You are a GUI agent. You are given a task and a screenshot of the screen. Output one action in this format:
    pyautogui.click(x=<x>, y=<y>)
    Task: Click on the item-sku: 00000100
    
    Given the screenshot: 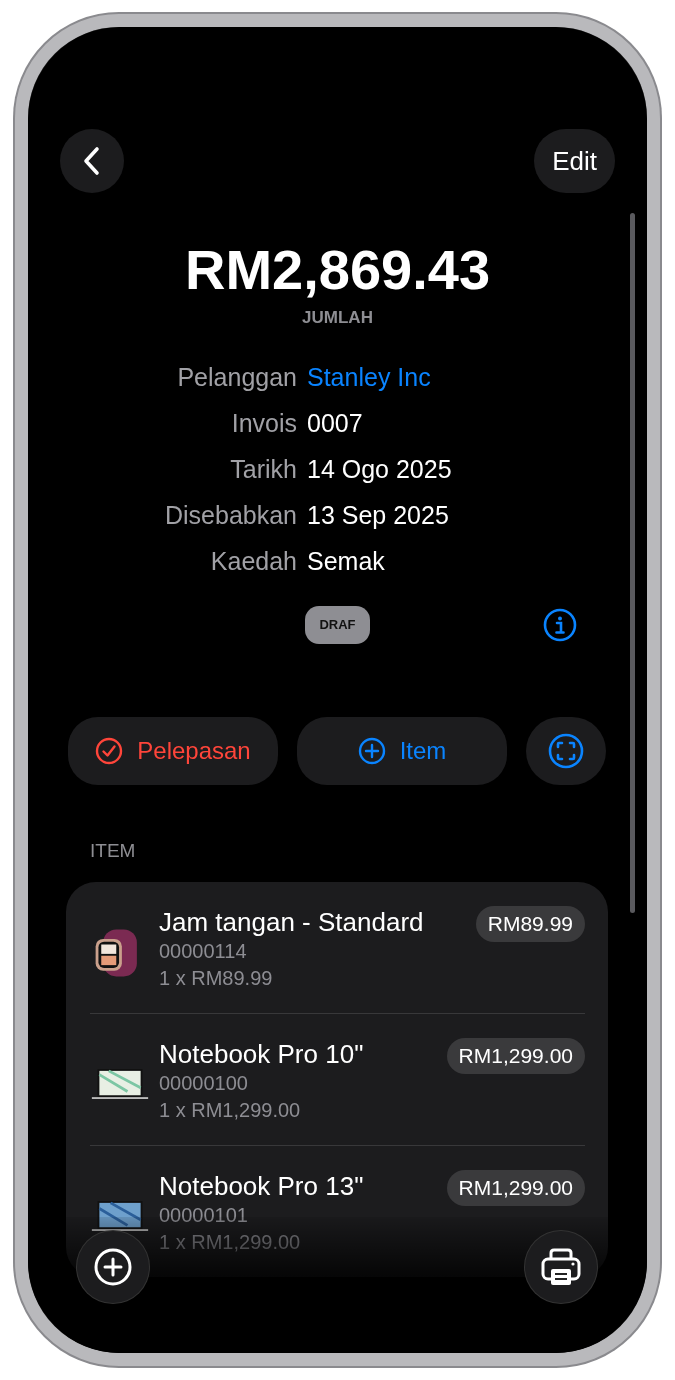 What is the action you would take?
    pyautogui.click(x=204, y=1083)
    